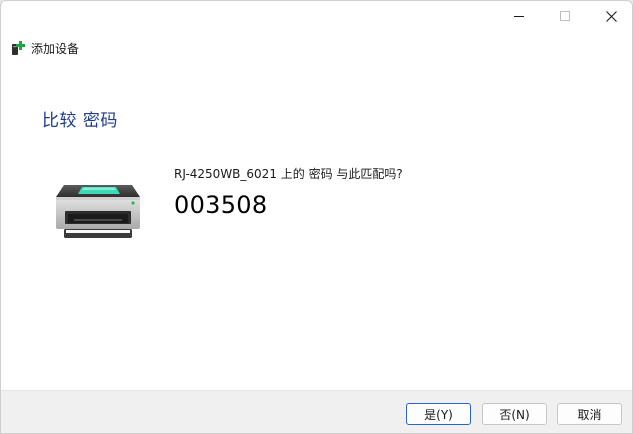 The width and height of the screenshot is (633, 434). Describe the element at coordinates (589, 414) in the screenshot. I see `cancel-button: 取消` at that location.